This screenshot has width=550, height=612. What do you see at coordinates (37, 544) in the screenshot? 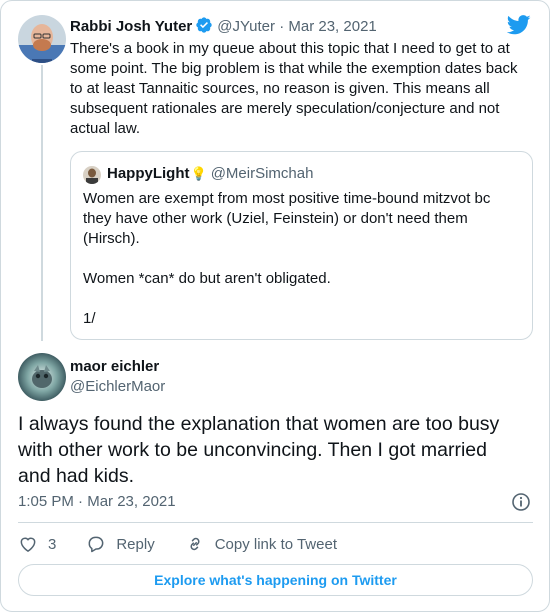
I see `like-button: 3` at bounding box center [37, 544].